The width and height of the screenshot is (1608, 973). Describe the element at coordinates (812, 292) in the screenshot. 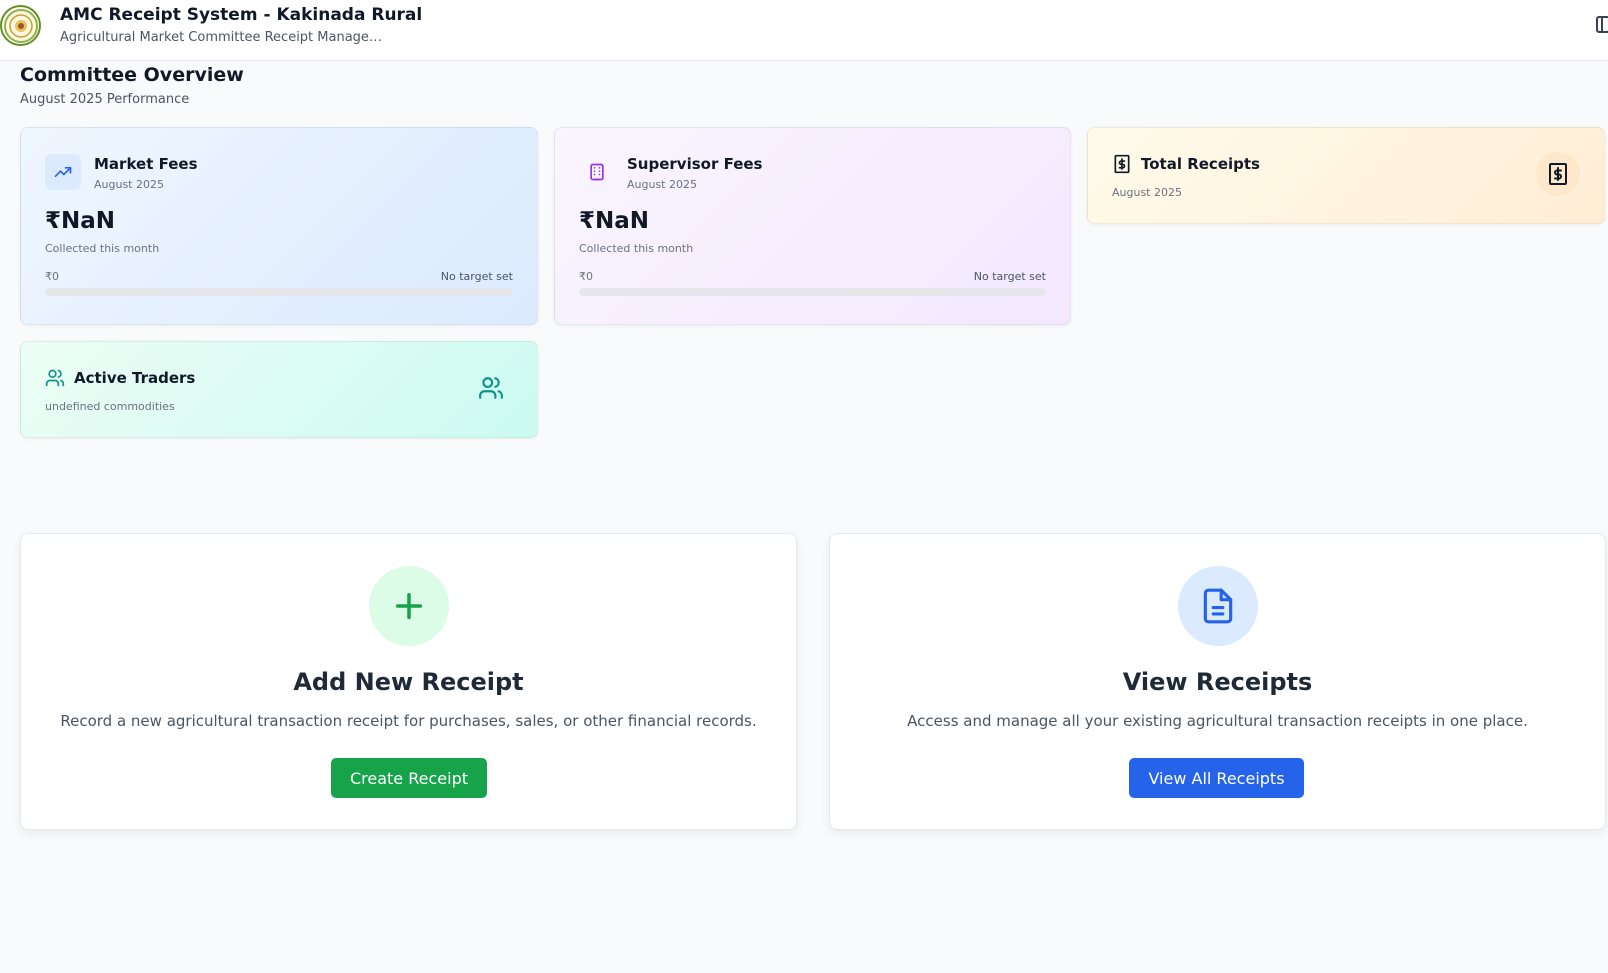

I see `supervisor-fees-progress` at that location.